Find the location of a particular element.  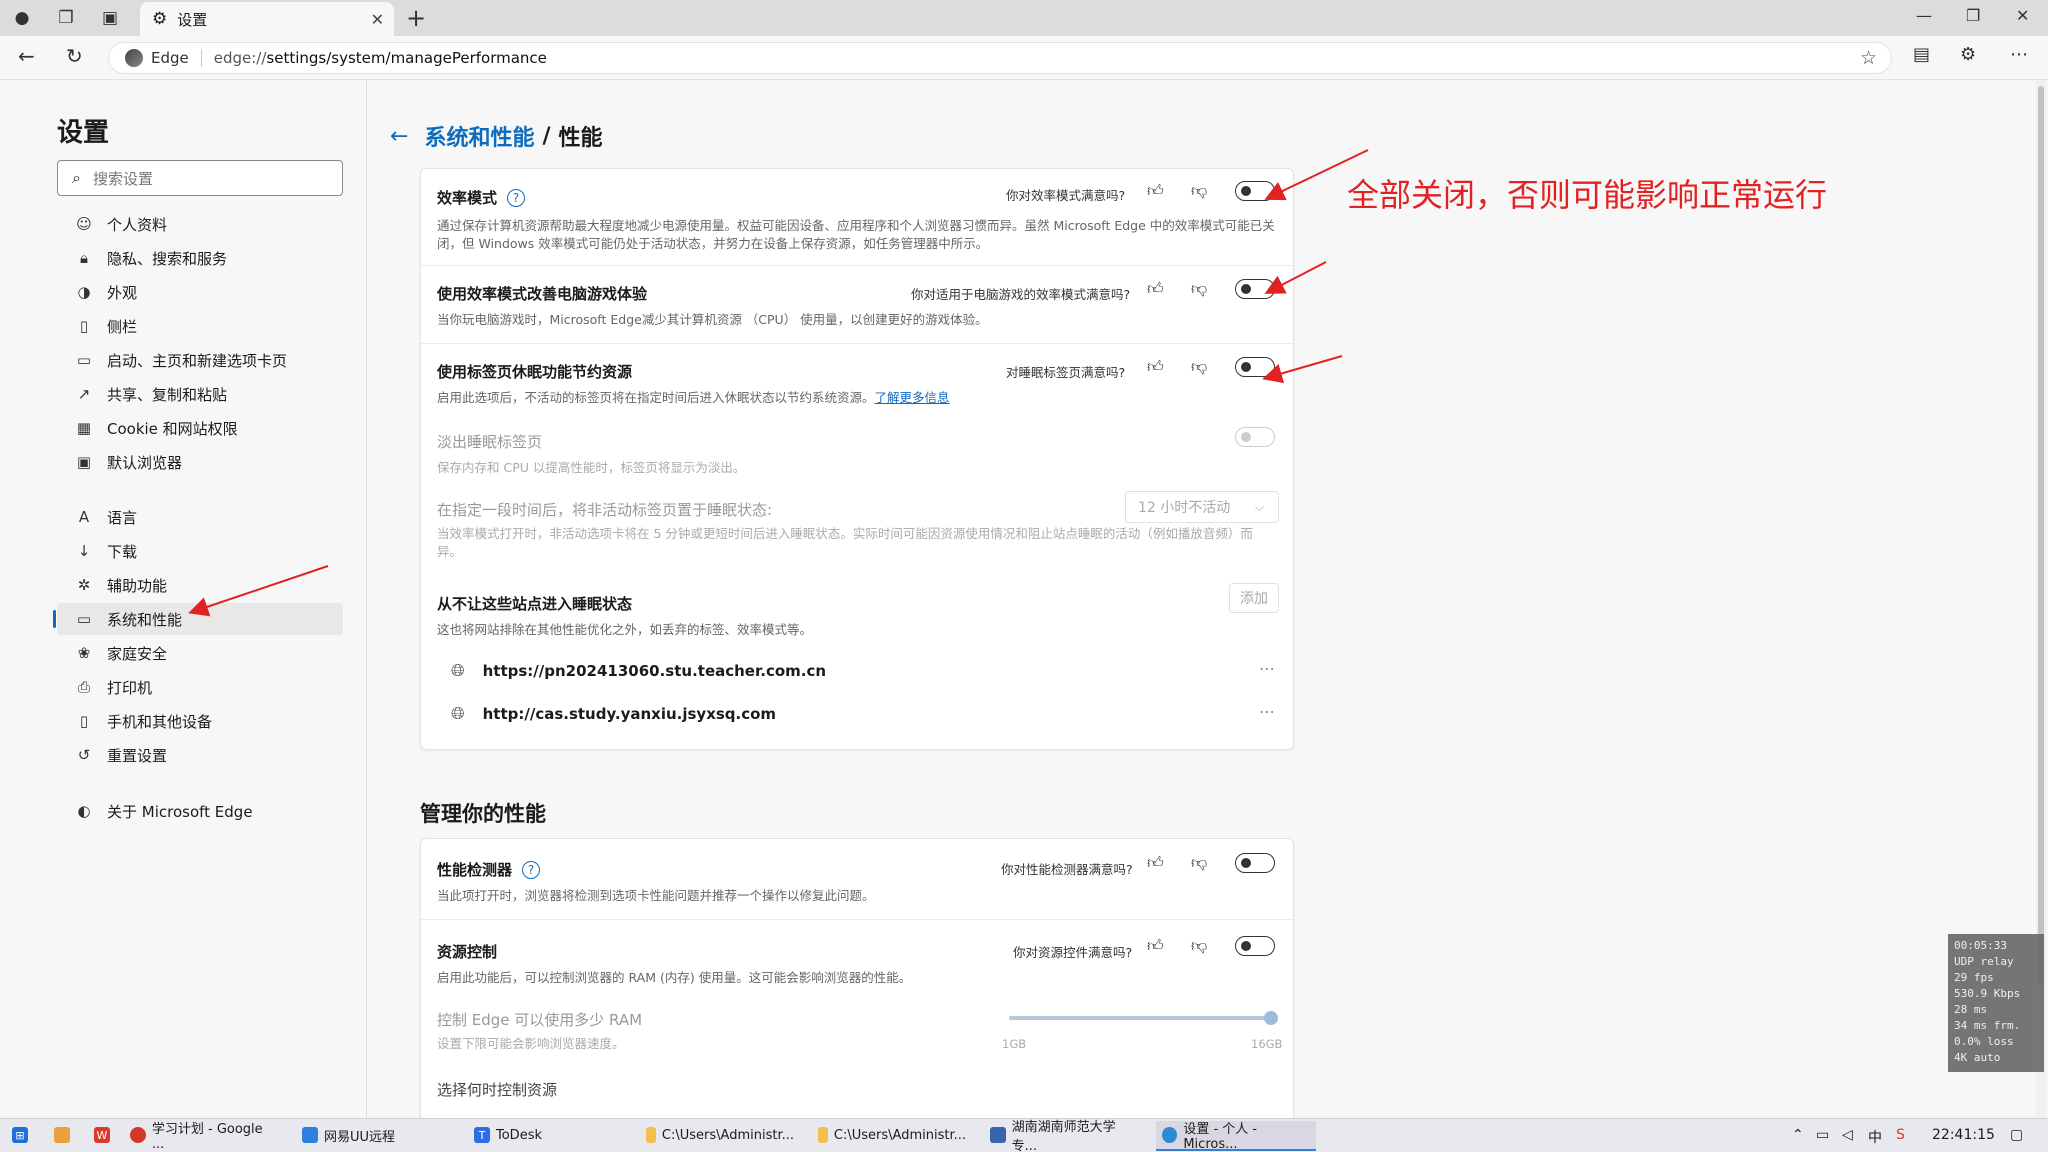

language-icon: A is located at coordinates (84, 517).